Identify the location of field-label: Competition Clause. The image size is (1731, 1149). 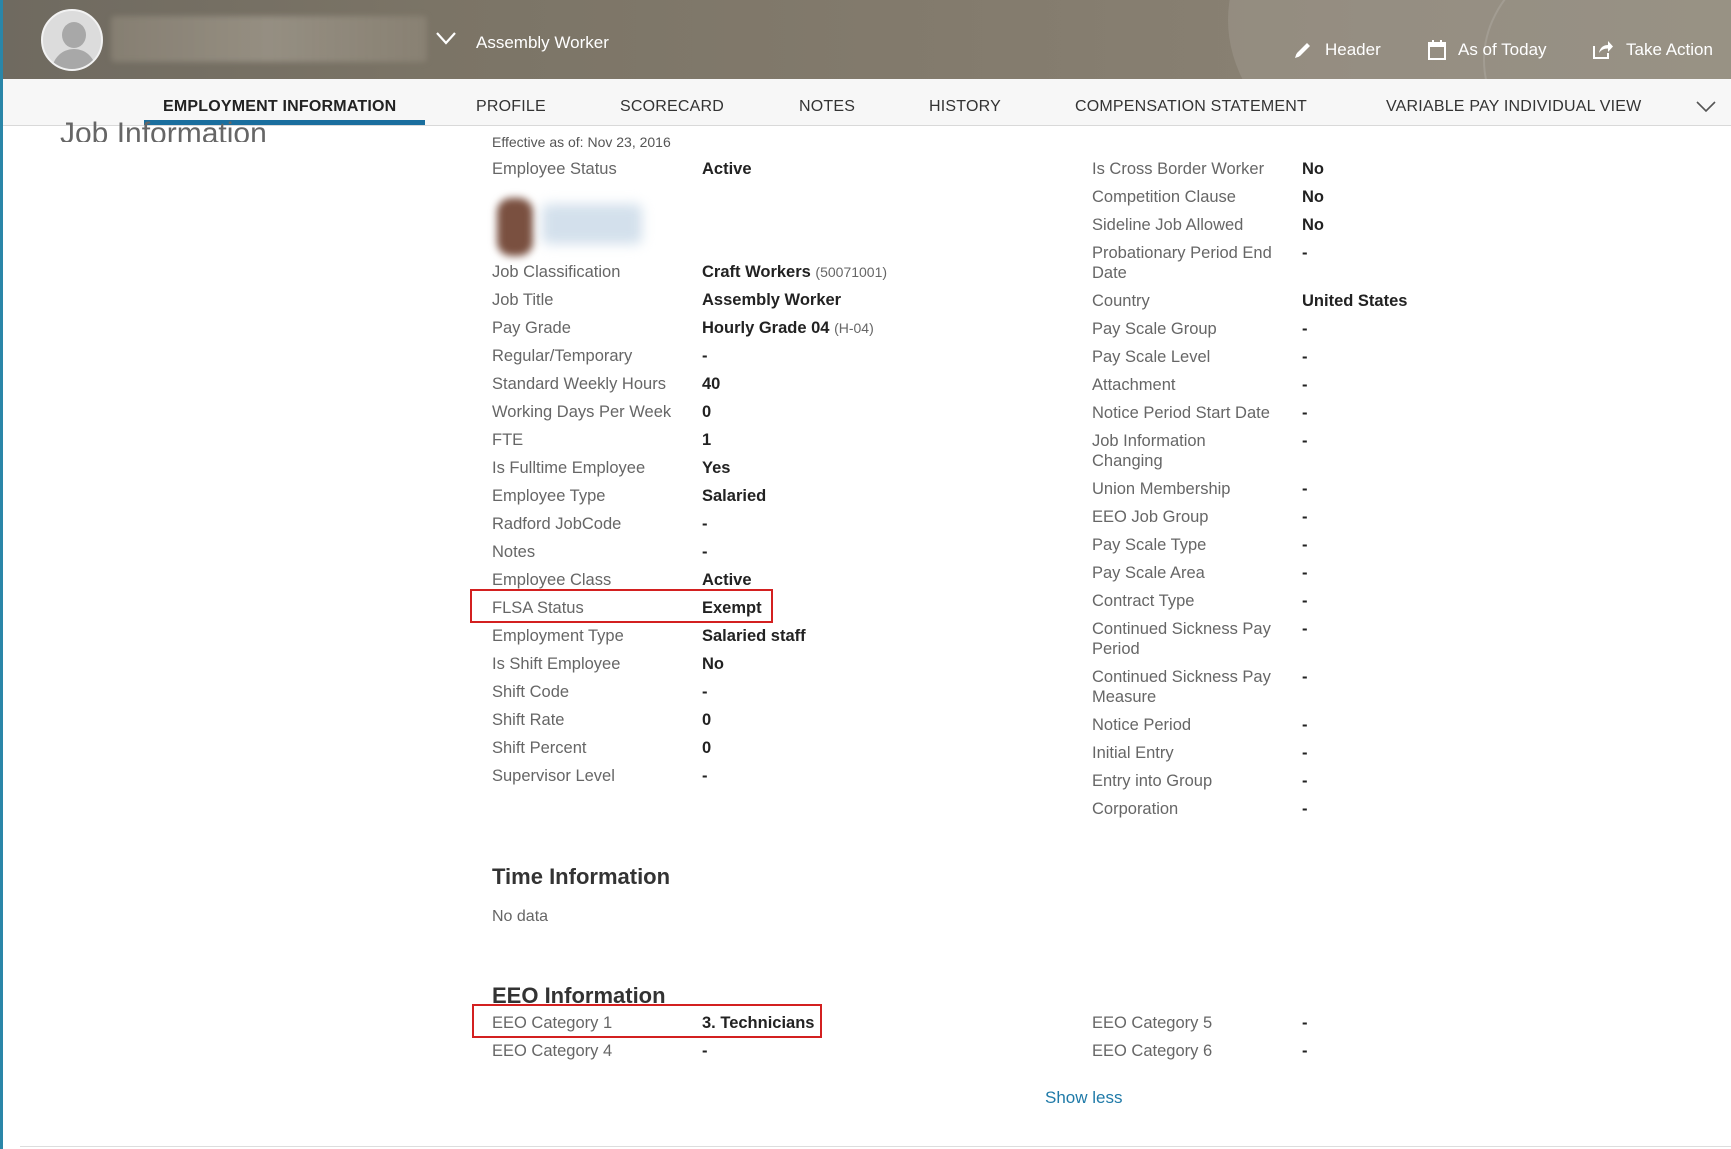
(1164, 197).